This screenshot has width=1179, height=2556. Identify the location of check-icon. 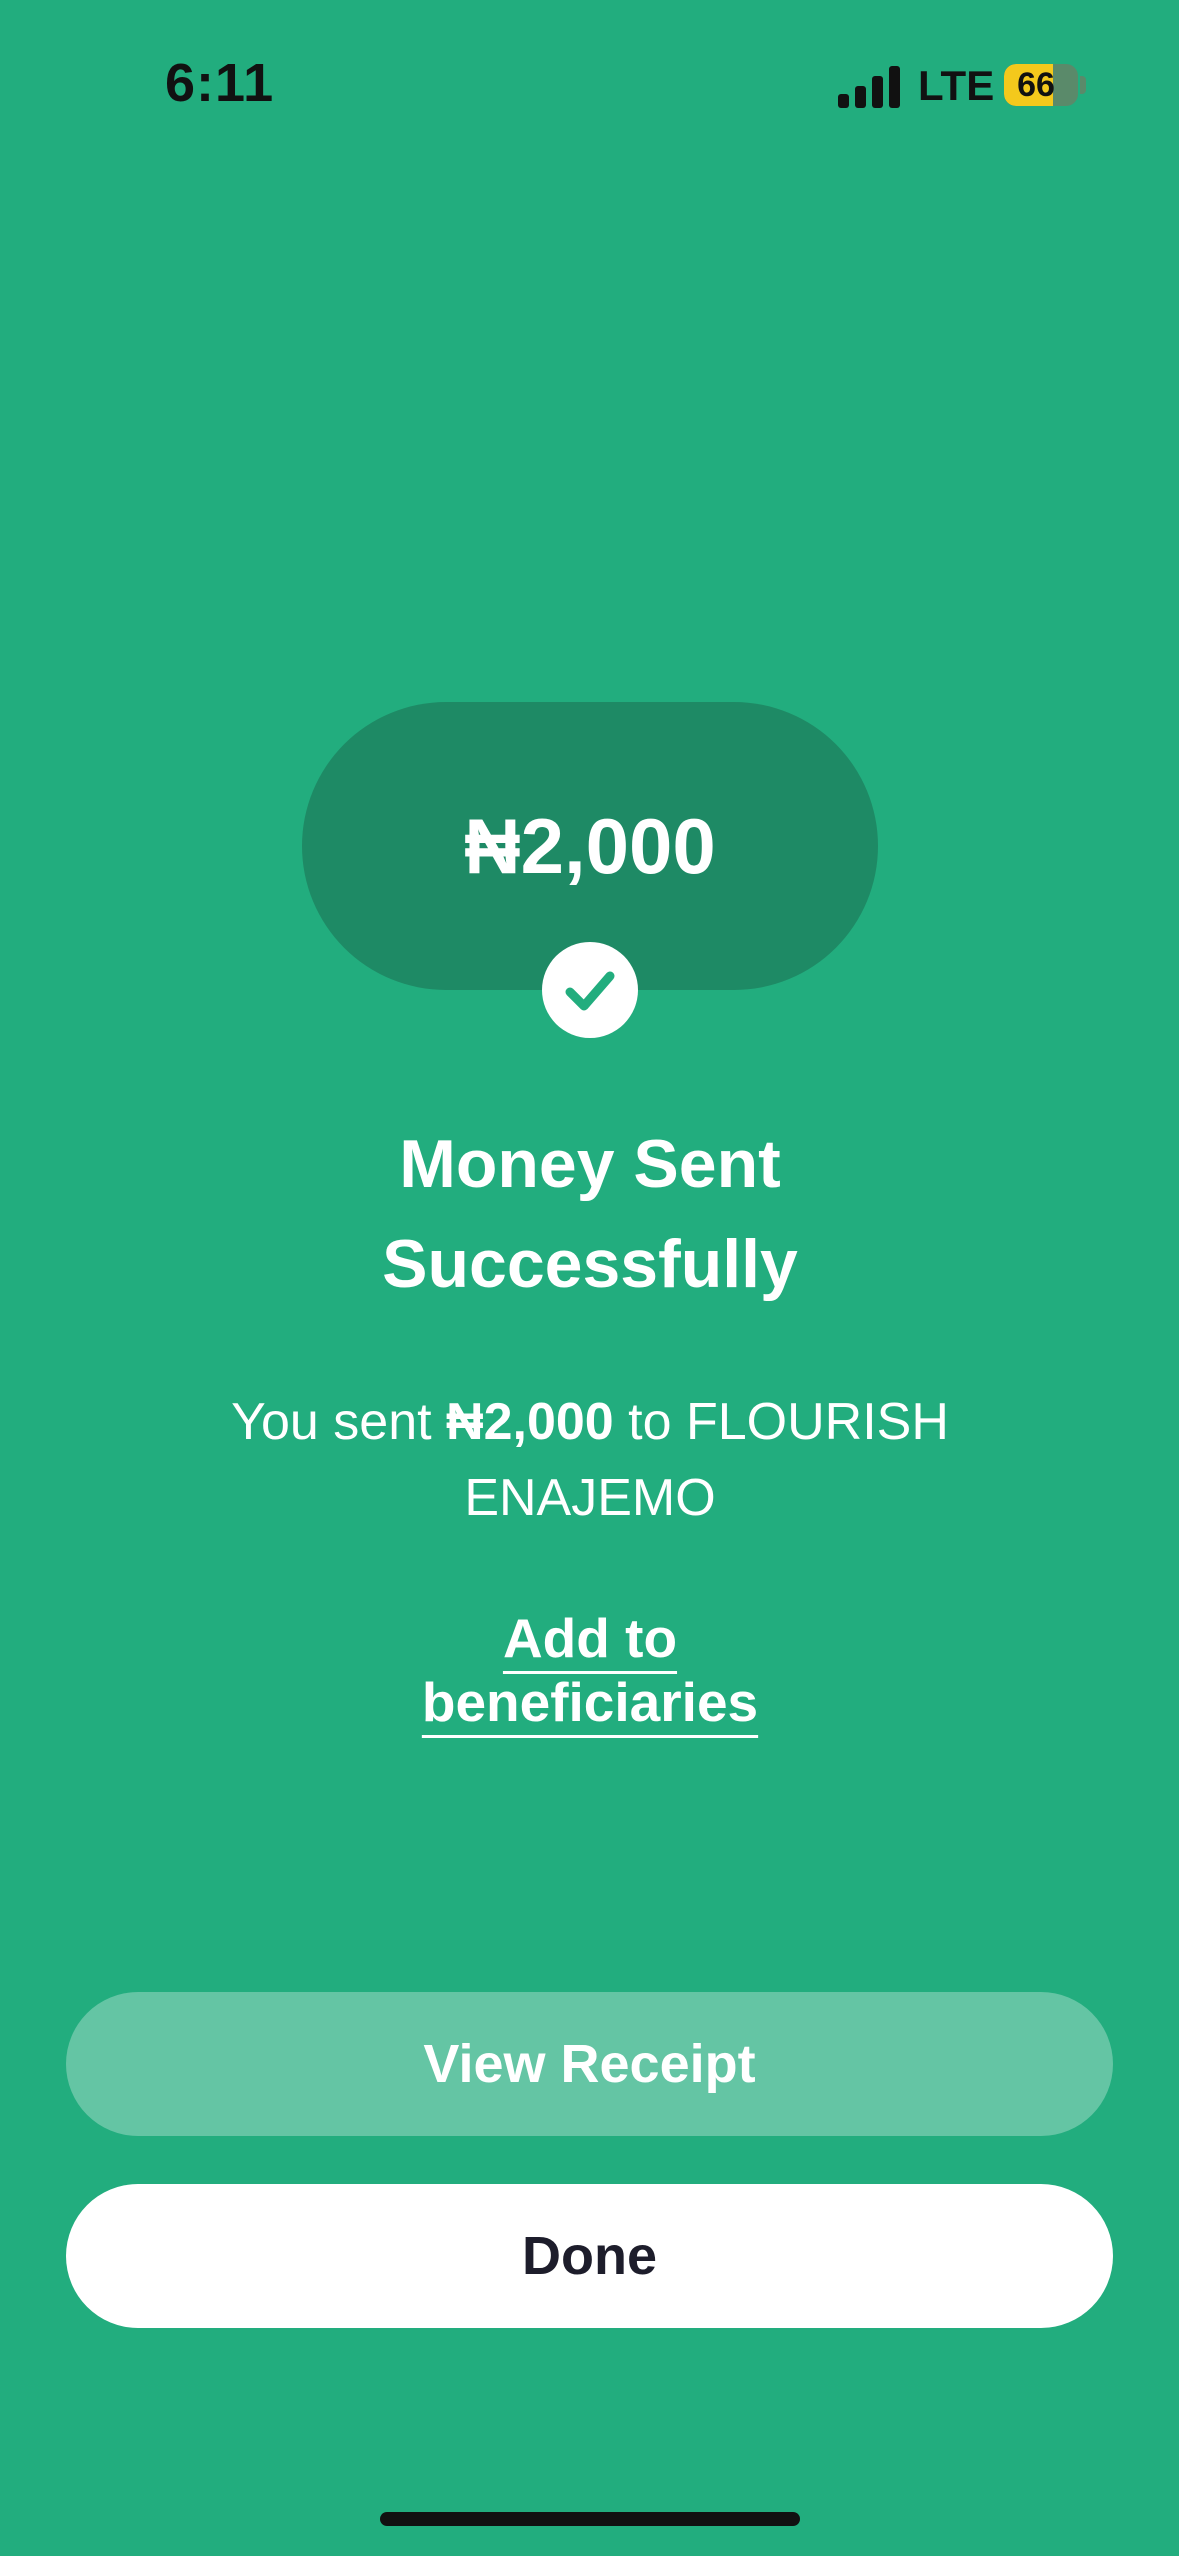
(590, 990).